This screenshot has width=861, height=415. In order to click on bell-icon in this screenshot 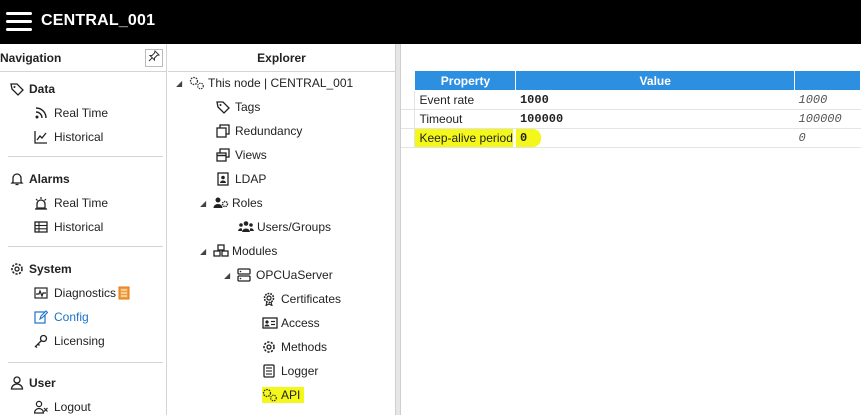, I will do `click(17, 179)`.